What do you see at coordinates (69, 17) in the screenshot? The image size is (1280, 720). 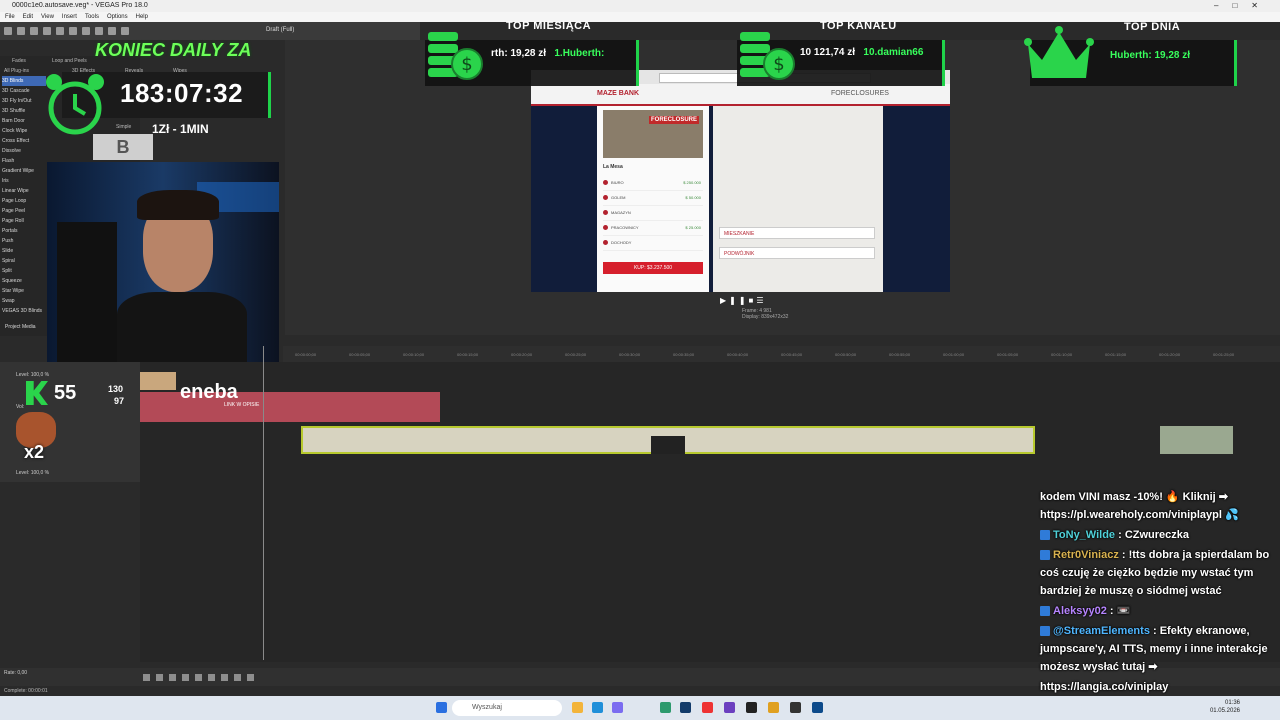 I see `menu-insert: Insert` at bounding box center [69, 17].